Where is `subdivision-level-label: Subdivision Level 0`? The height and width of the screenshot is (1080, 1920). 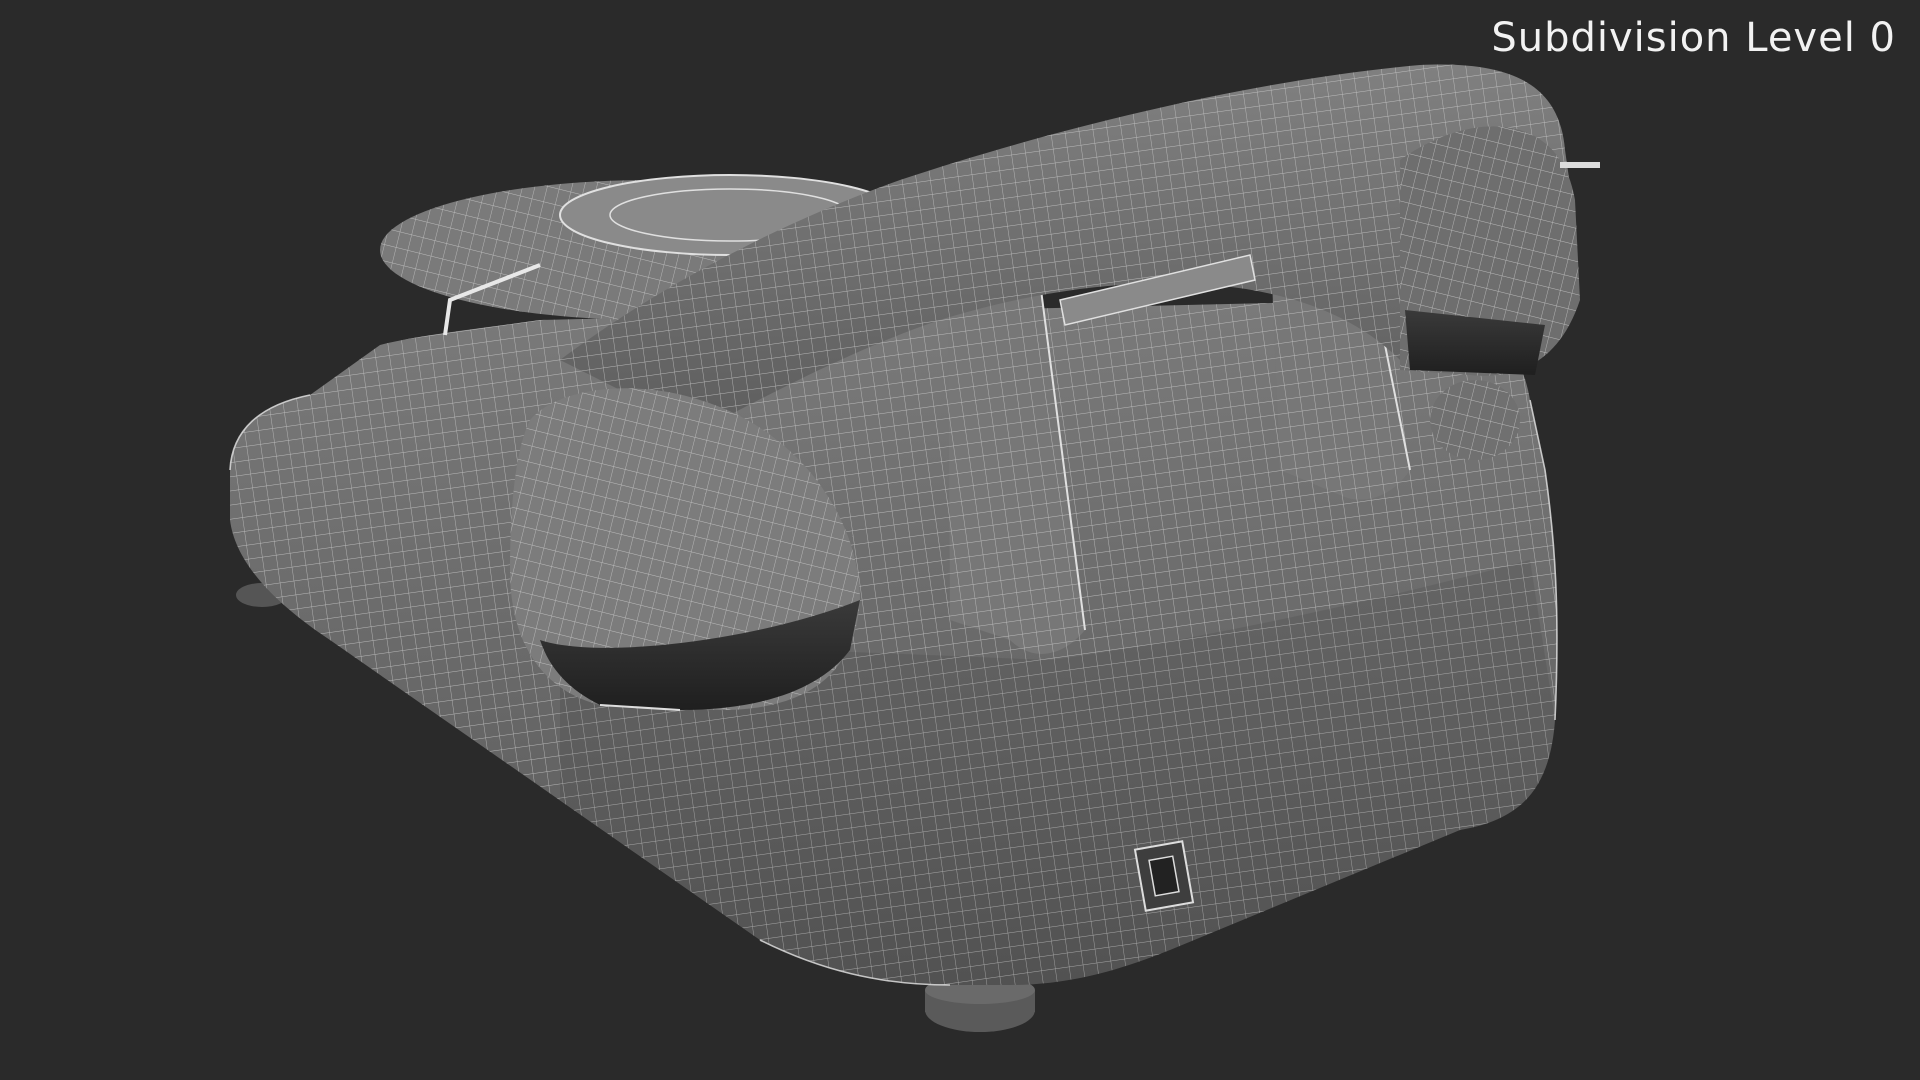 subdivision-level-label: Subdivision Level 0 is located at coordinates (1693, 38).